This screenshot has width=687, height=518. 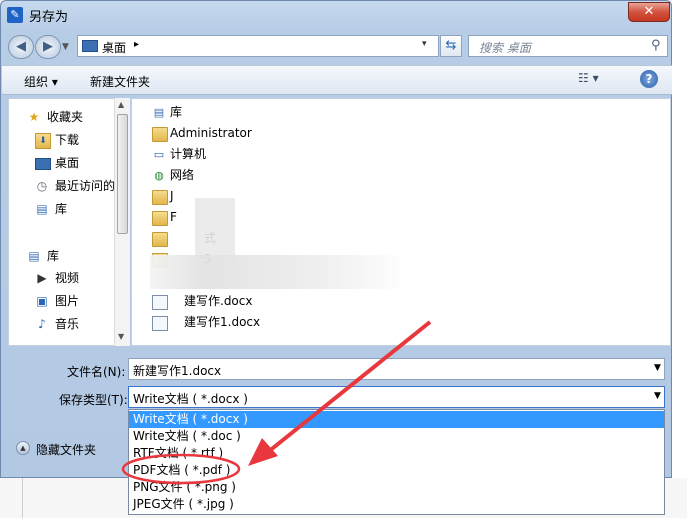 What do you see at coordinates (182, 175) in the screenshot?
I see `file-name: 网络` at bounding box center [182, 175].